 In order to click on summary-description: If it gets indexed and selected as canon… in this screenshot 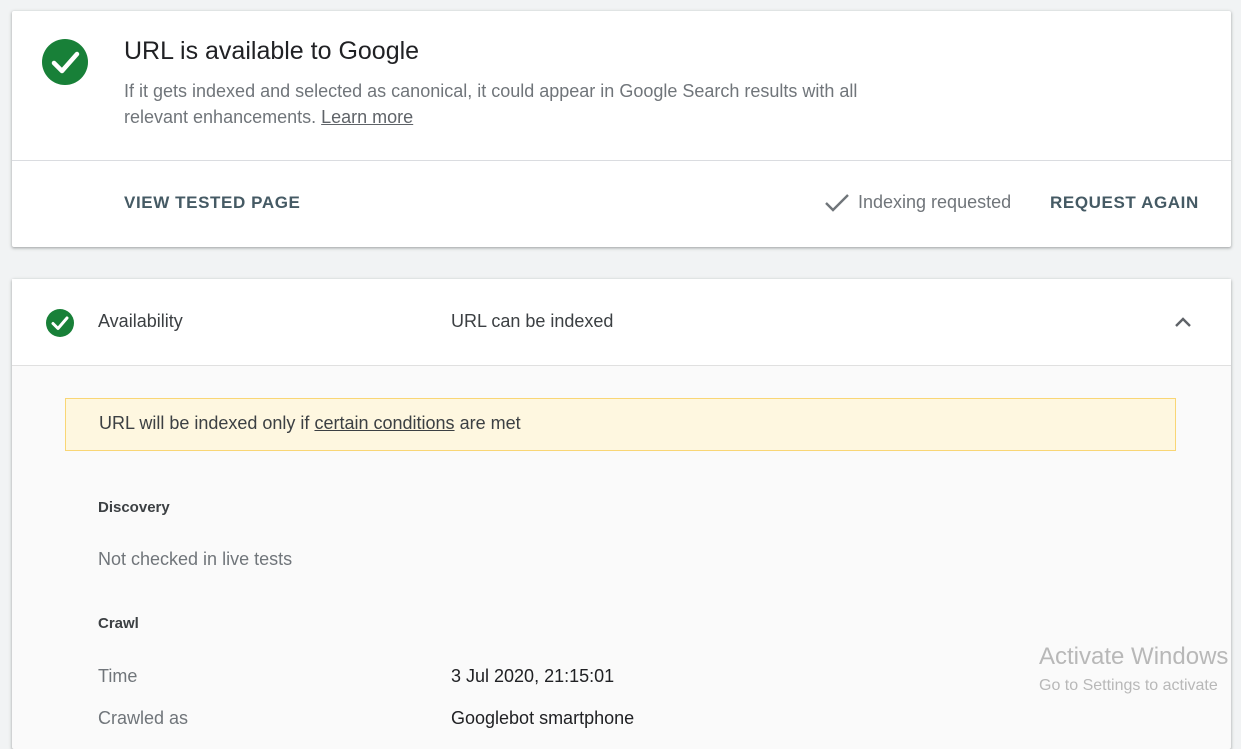, I will do `click(514, 104)`.